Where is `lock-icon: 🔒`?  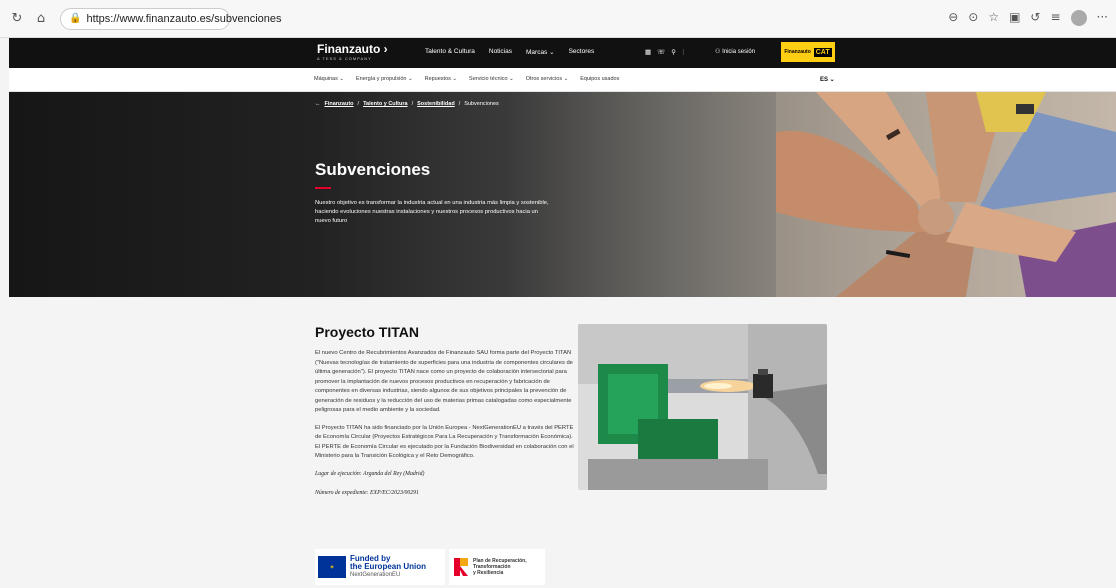
lock-icon: 🔒 is located at coordinates (75, 18).